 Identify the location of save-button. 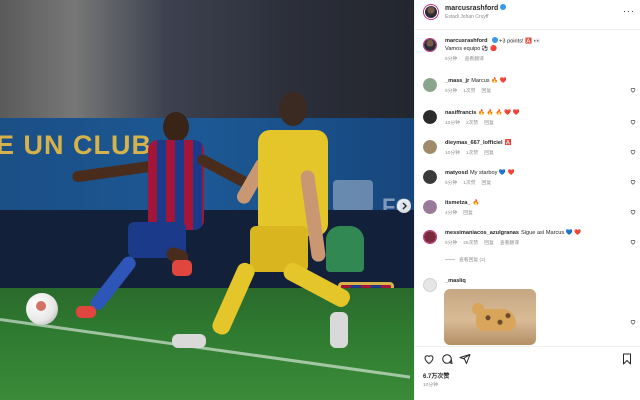
(627, 359).